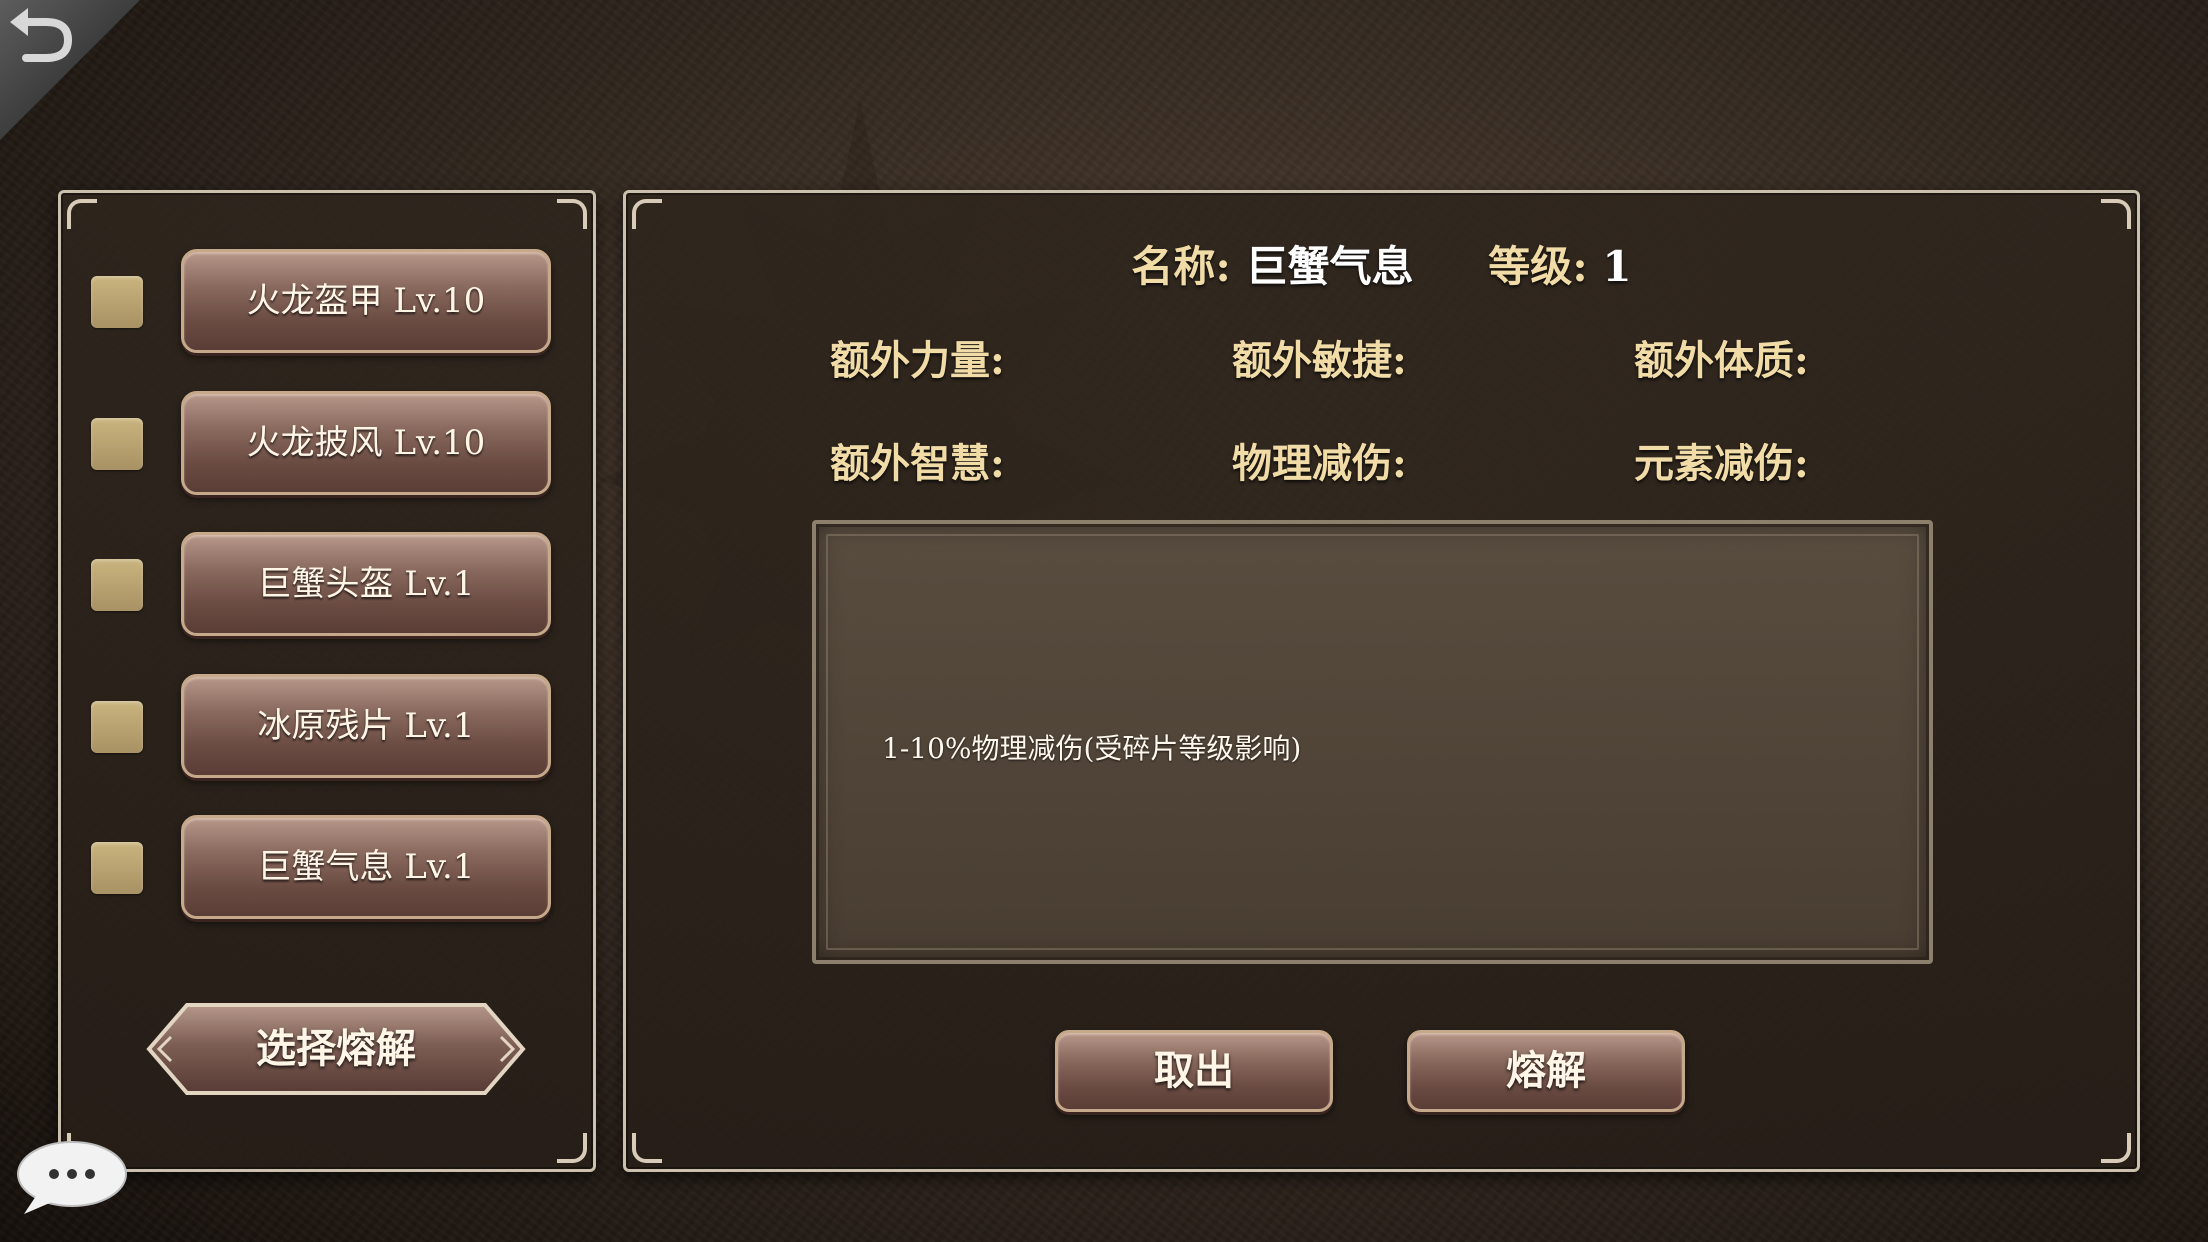 The height and width of the screenshot is (1242, 2208). Describe the element at coordinates (366, 584) in the screenshot. I see `item-button: 巨蟹头盔 Lv.1` at that location.